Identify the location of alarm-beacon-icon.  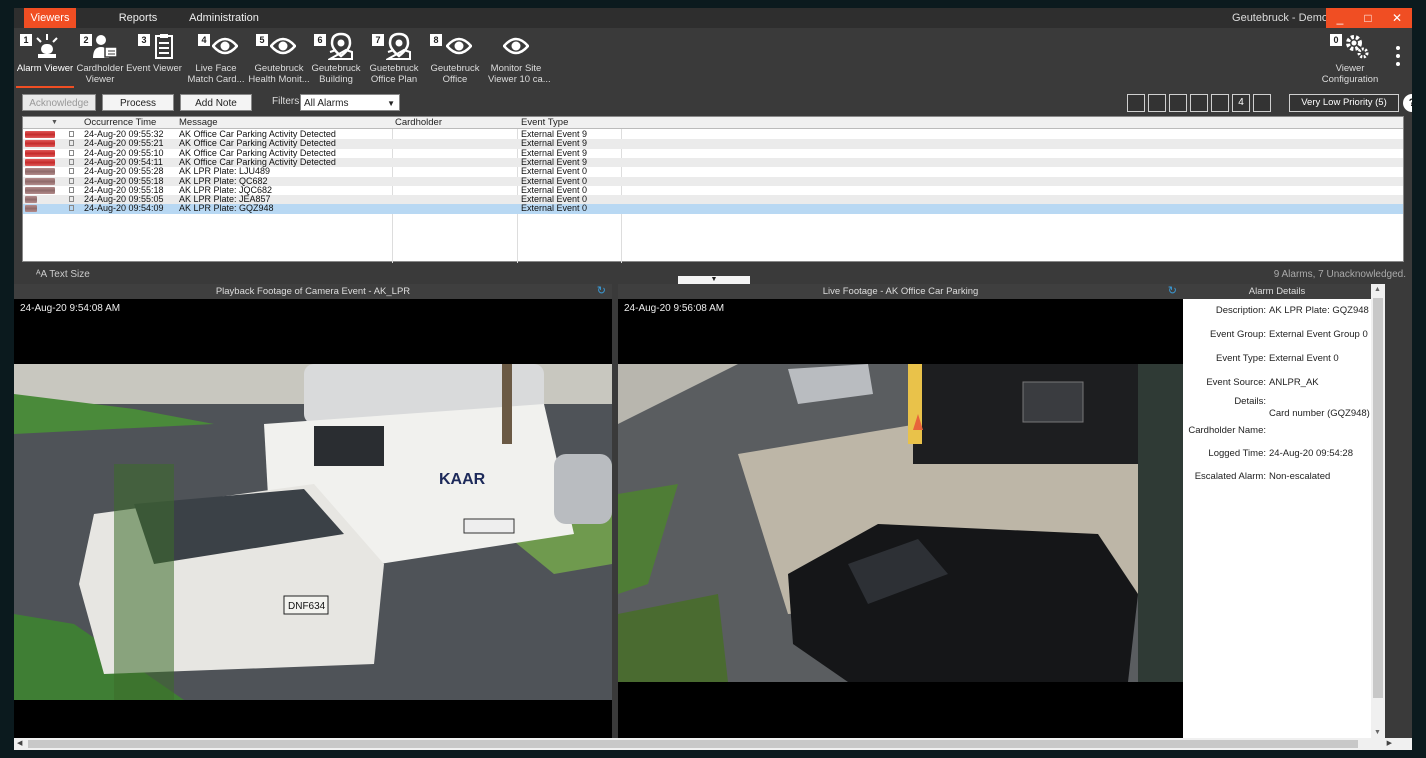
(47, 46).